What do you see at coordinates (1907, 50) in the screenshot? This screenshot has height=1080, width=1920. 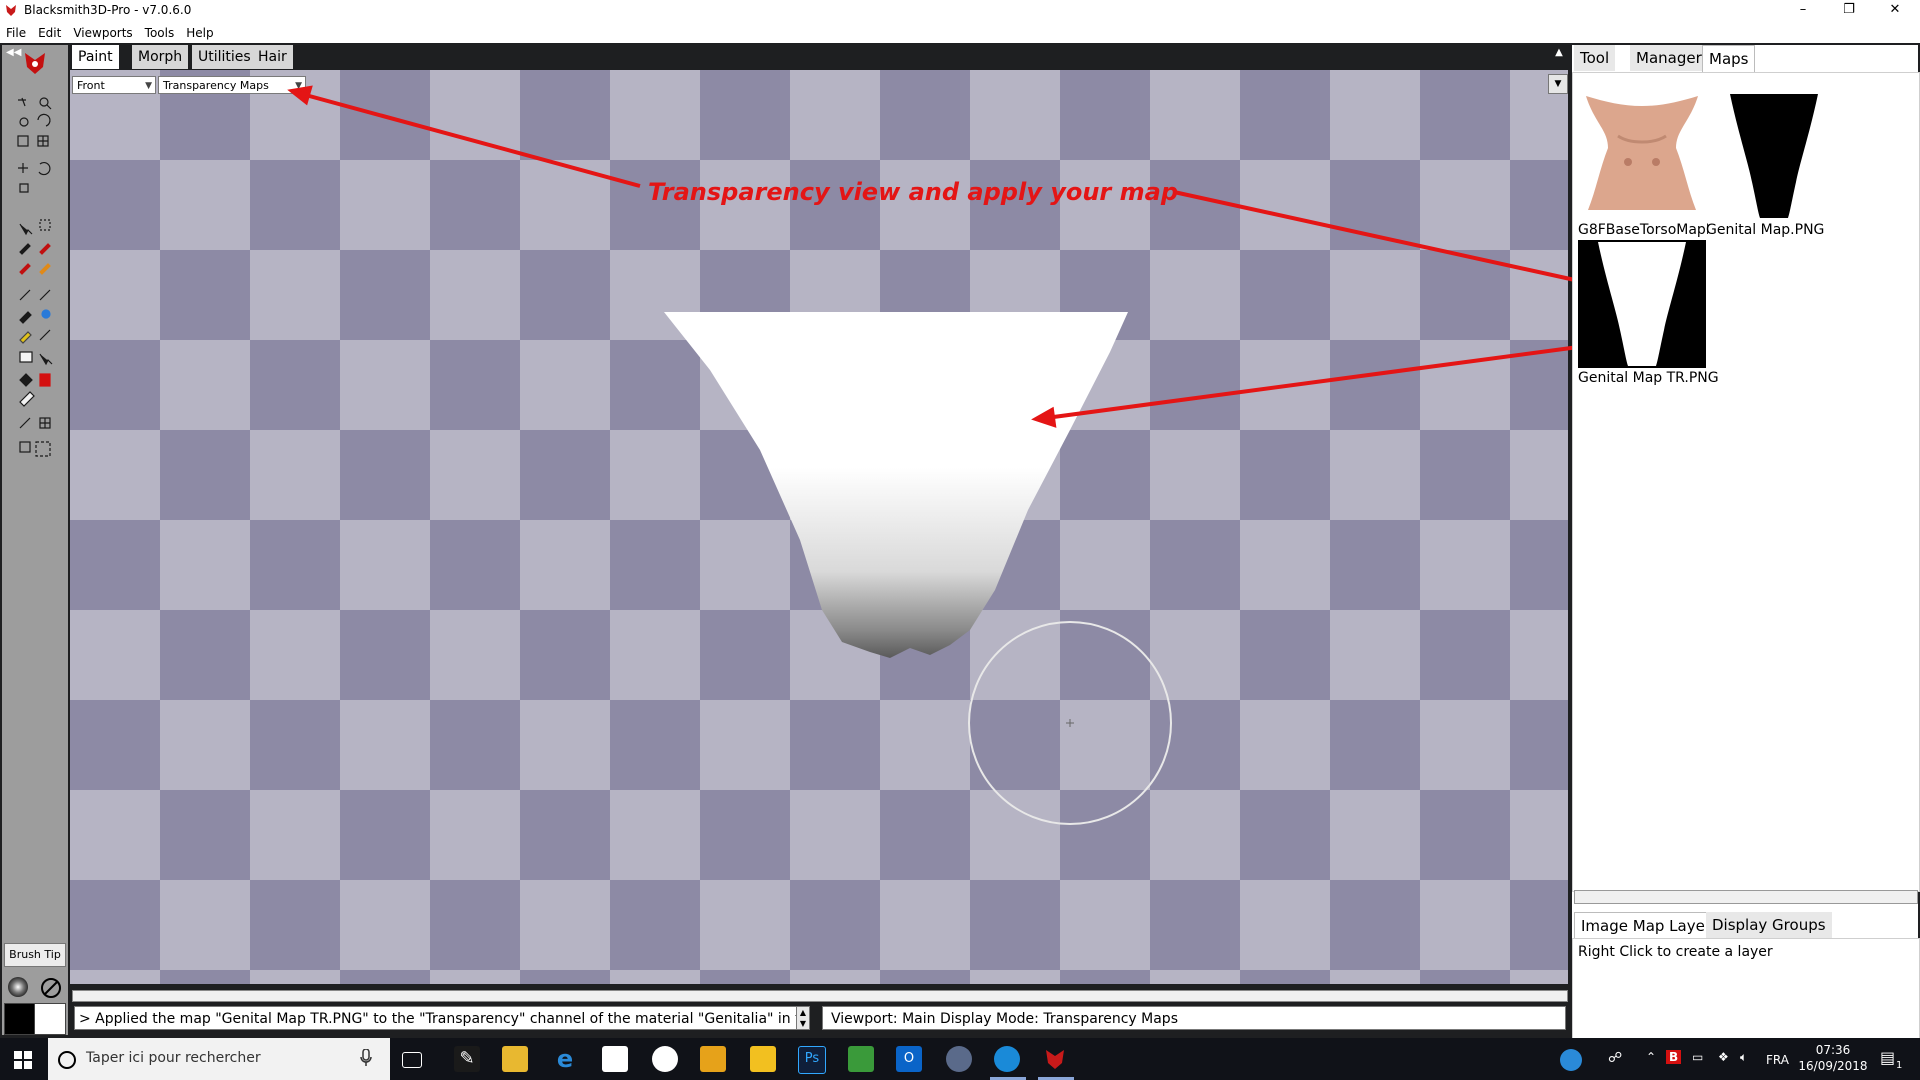 I see `collapse-right-icon: ▶▶` at bounding box center [1907, 50].